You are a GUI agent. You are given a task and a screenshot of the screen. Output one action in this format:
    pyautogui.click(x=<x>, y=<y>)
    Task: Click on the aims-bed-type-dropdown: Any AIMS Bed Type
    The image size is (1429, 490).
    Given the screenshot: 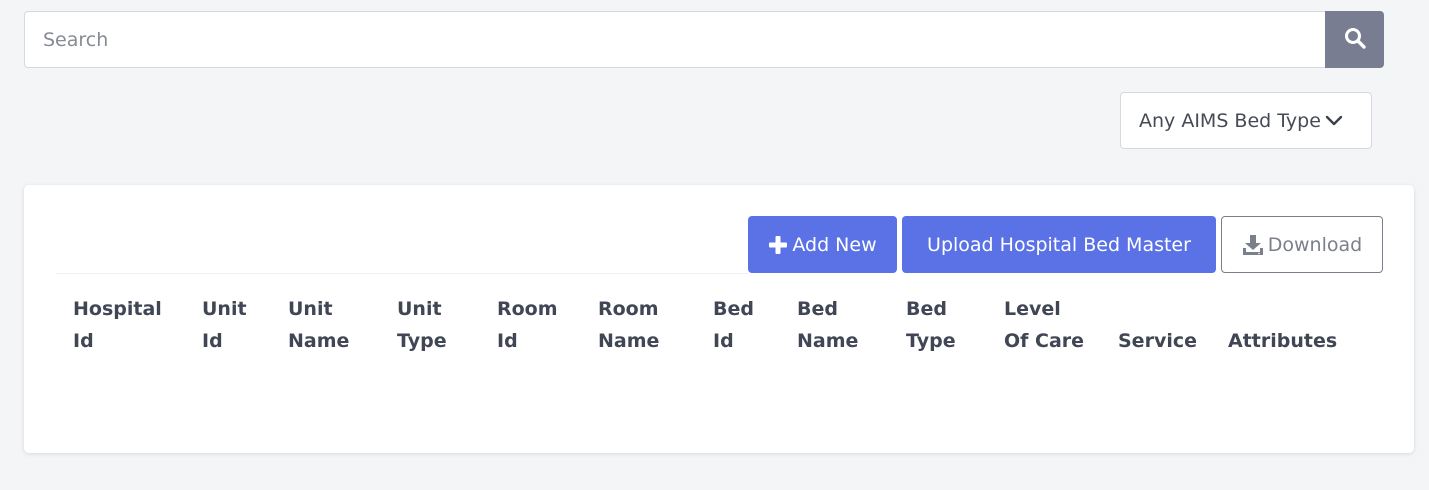 What is the action you would take?
    pyautogui.click(x=1246, y=120)
    